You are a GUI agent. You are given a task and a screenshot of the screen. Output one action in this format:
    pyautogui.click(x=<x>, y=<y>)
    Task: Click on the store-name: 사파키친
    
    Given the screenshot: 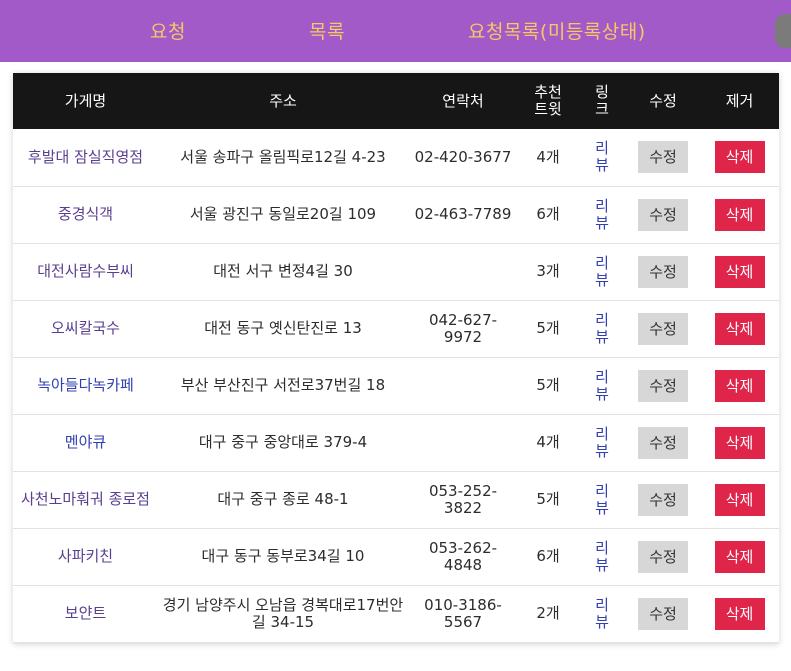 What is the action you would take?
    pyautogui.click(x=85, y=556)
    